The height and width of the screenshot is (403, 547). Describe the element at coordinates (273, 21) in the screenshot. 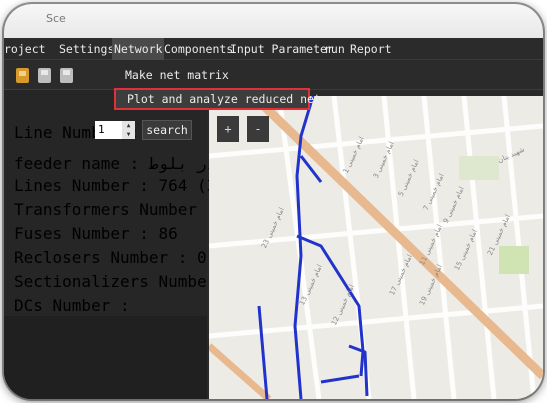

I see `title-bar: Sce` at that location.